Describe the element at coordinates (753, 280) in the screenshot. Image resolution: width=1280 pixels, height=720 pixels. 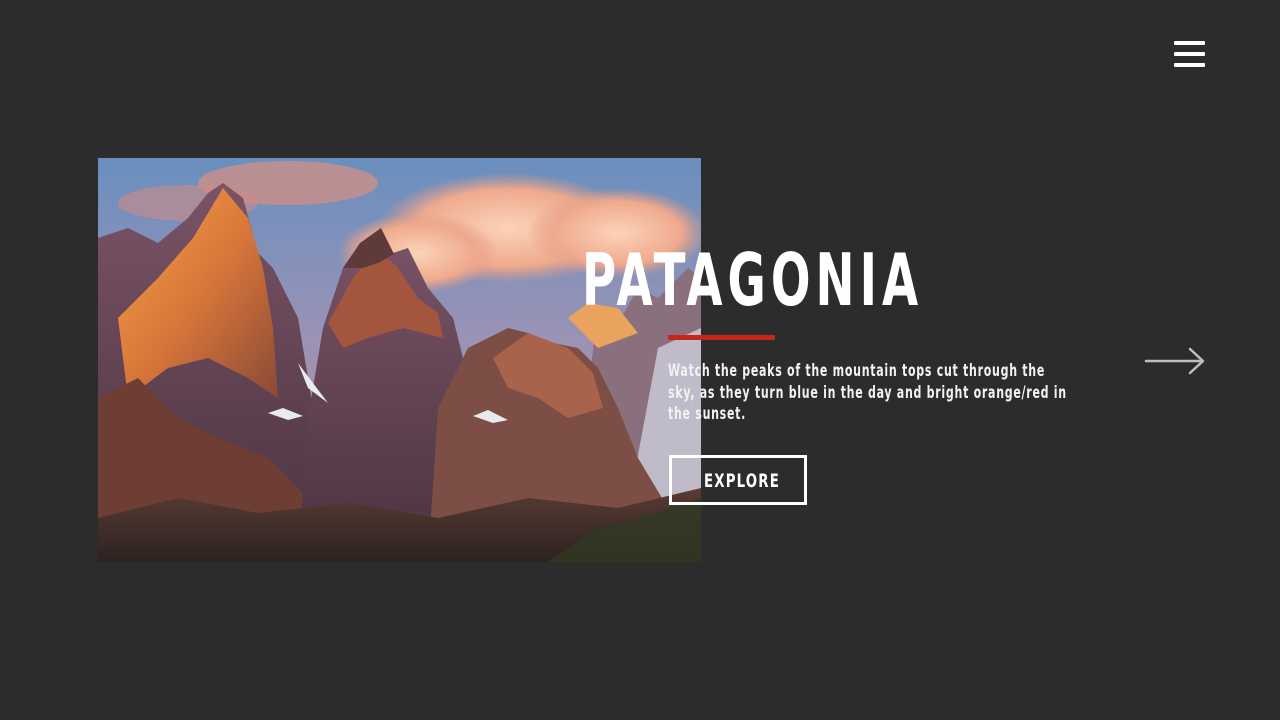
I see `slide-title: PATAGONIA` at that location.